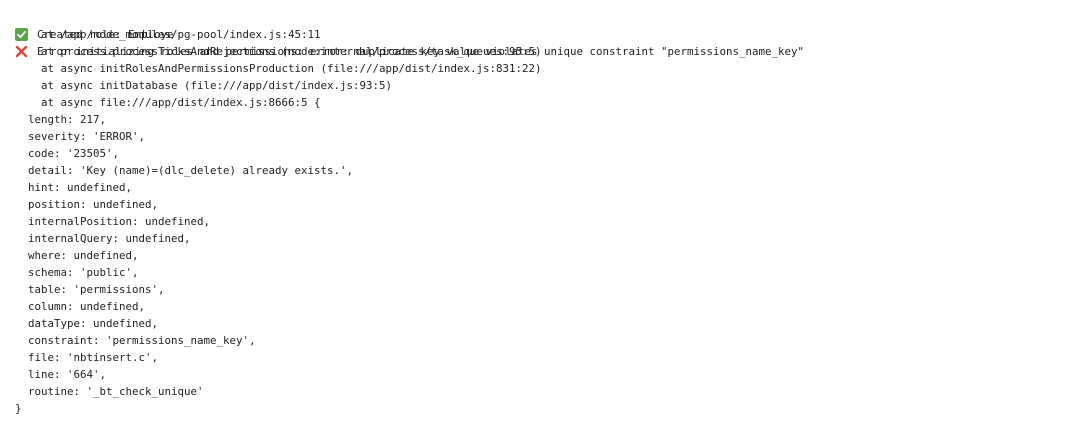 Image resolution: width=1081 pixels, height=421 pixels. Describe the element at coordinates (67, 119) in the screenshot. I see `error-property: length: 217,` at that location.